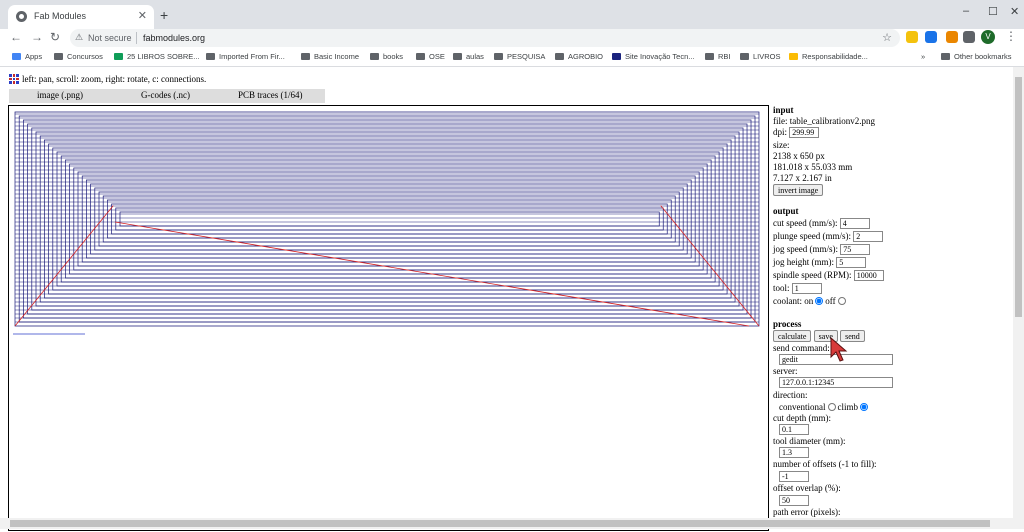 Image resolution: width=1024 pixels, height=532 pixels. Describe the element at coordinates (60, 16) in the screenshot. I see `tab-title: Fab Modules` at that location.